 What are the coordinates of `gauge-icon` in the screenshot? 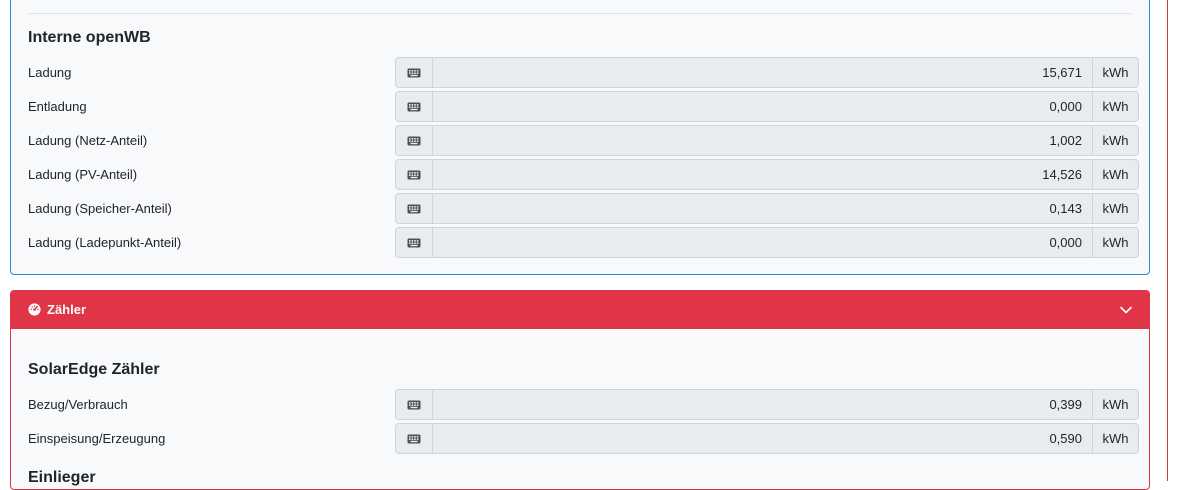 It's located at (34, 309).